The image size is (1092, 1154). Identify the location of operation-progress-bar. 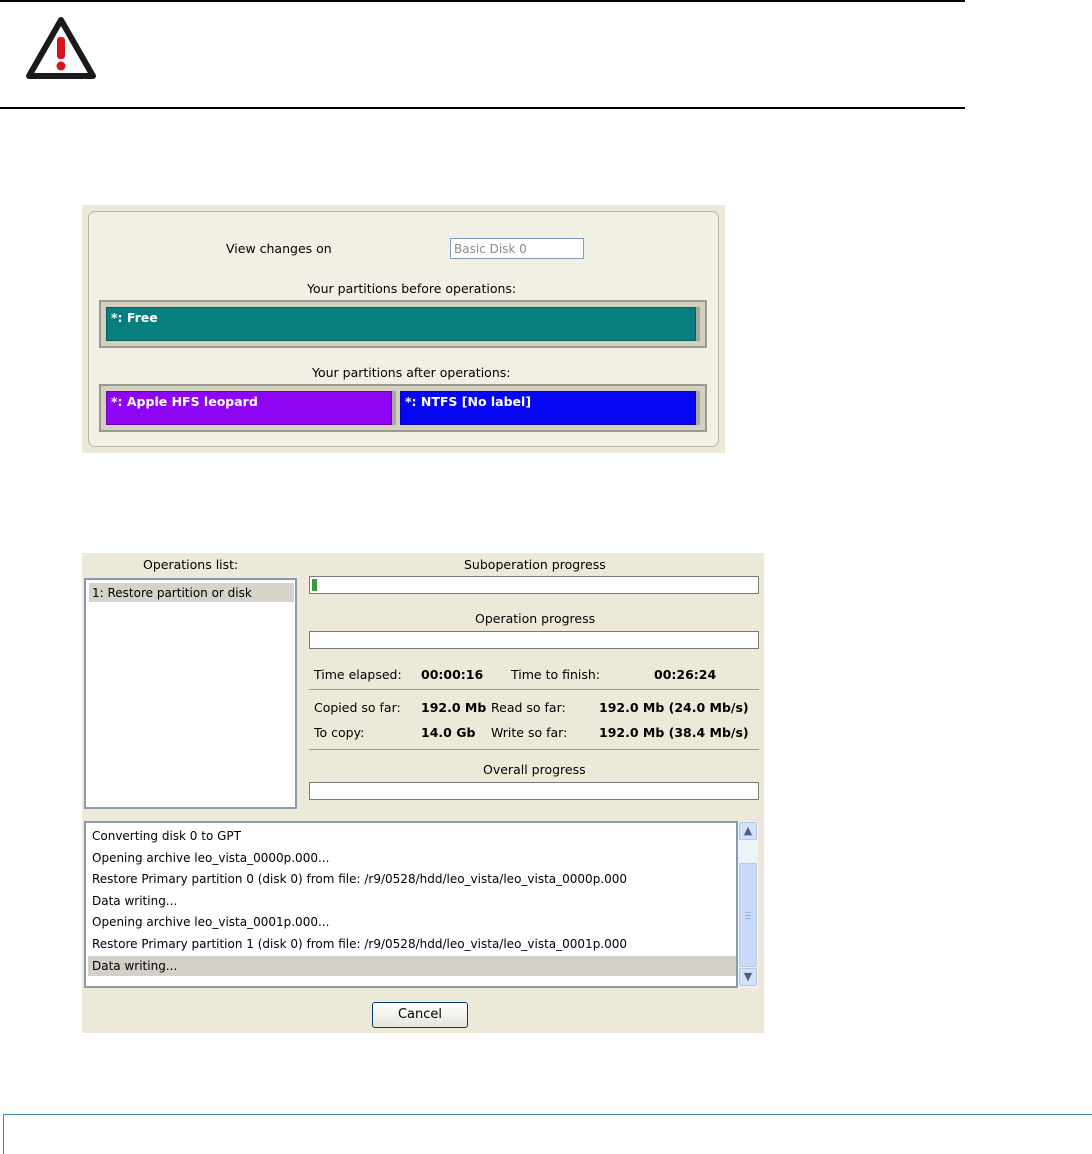
(534, 640).